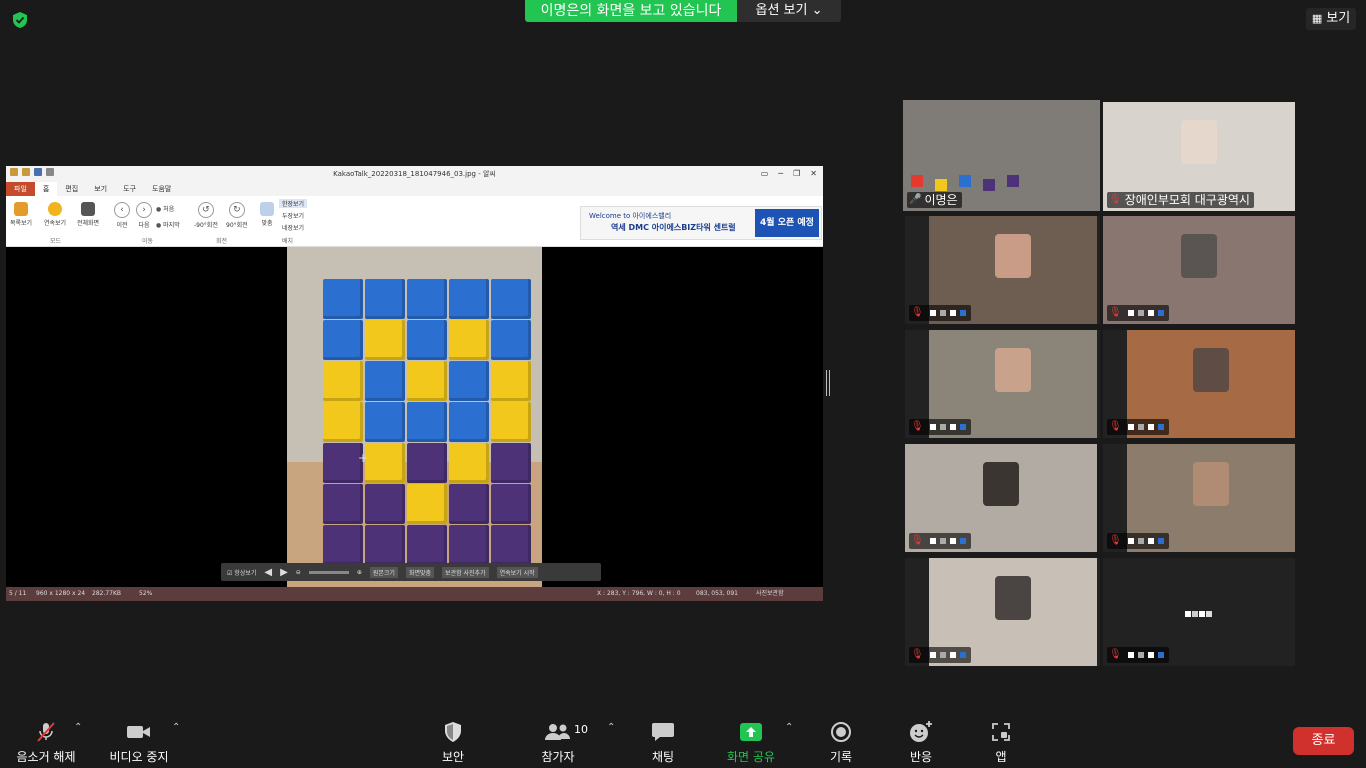  What do you see at coordinates (205, 210) in the screenshot?
I see `rotate-left-icon: ↺` at bounding box center [205, 210].